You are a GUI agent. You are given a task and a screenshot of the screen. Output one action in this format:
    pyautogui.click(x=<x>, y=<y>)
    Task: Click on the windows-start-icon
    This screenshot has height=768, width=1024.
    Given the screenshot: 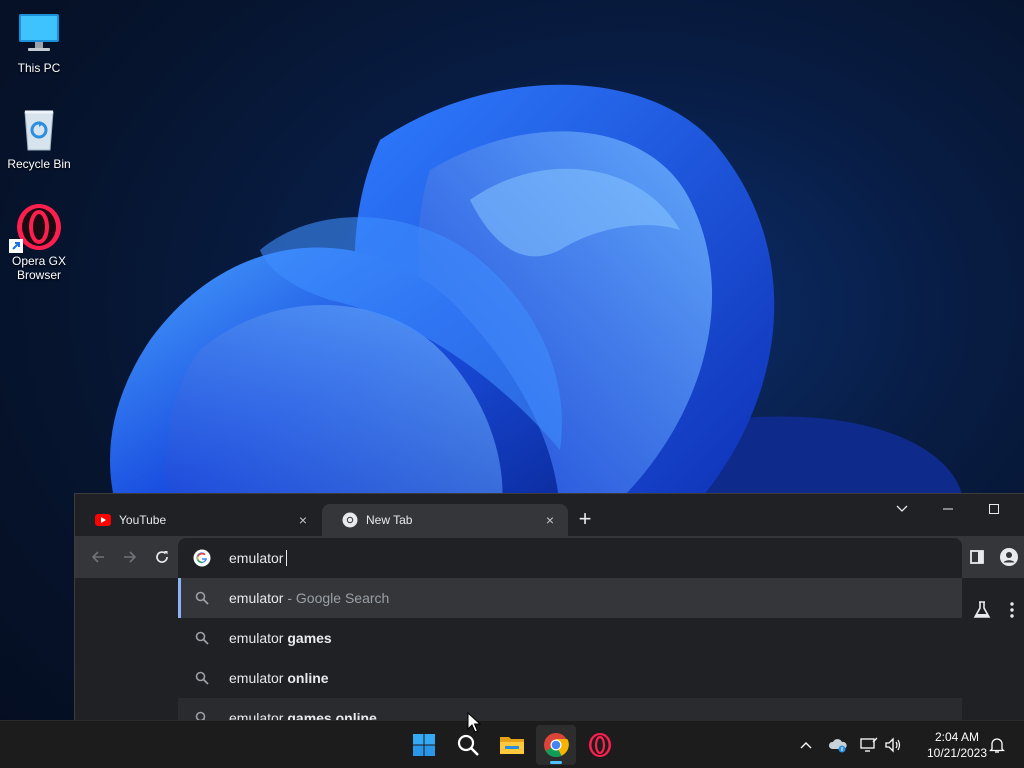 What is the action you would take?
    pyautogui.click(x=424, y=745)
    